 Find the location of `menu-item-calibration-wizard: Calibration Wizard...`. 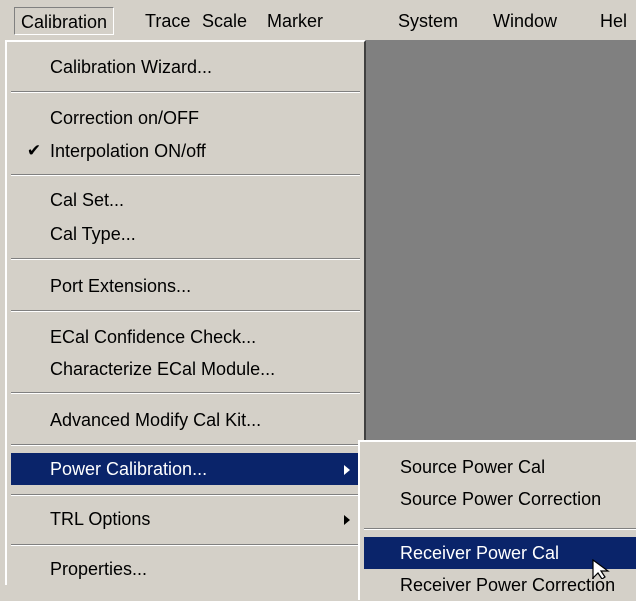

menu-item-calibration-wizard: Calibration Wizard... is located at coordinates (185, 67).